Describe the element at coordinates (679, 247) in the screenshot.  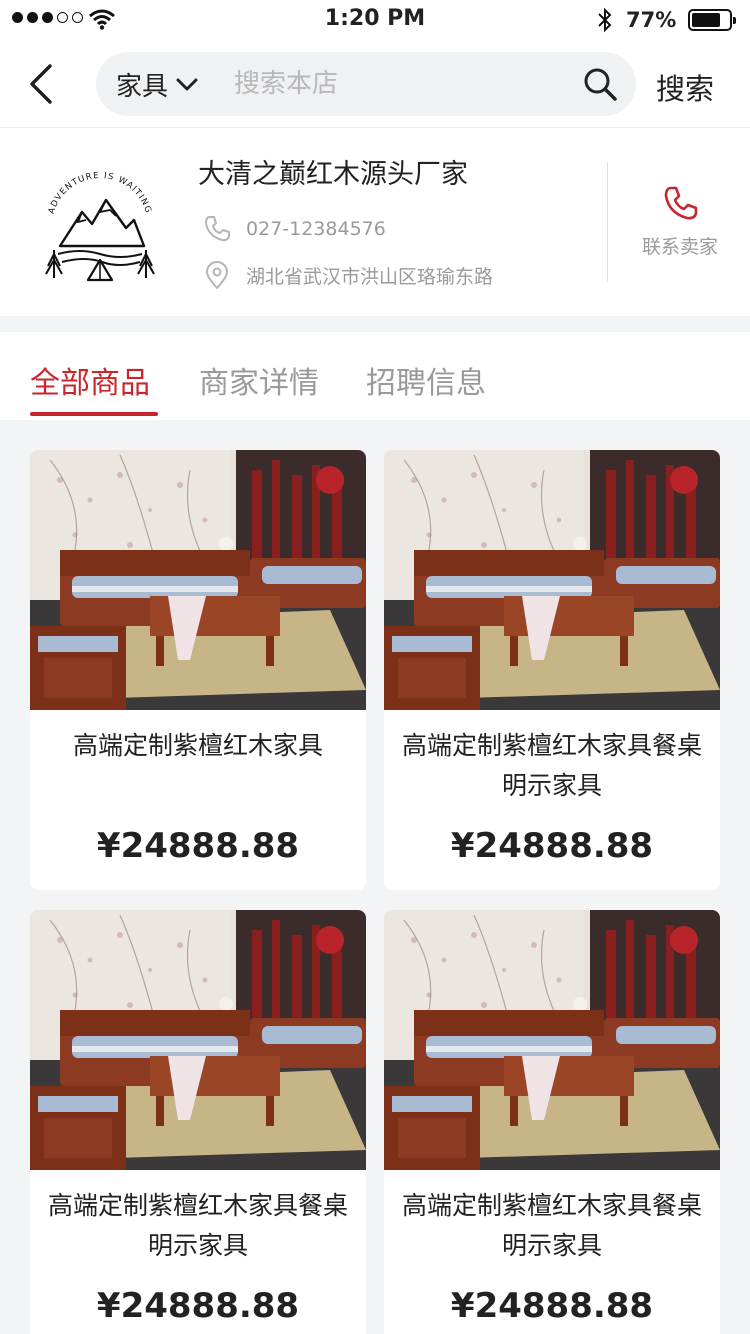
I see `contact-seller-label: 联系卖家` at that location.